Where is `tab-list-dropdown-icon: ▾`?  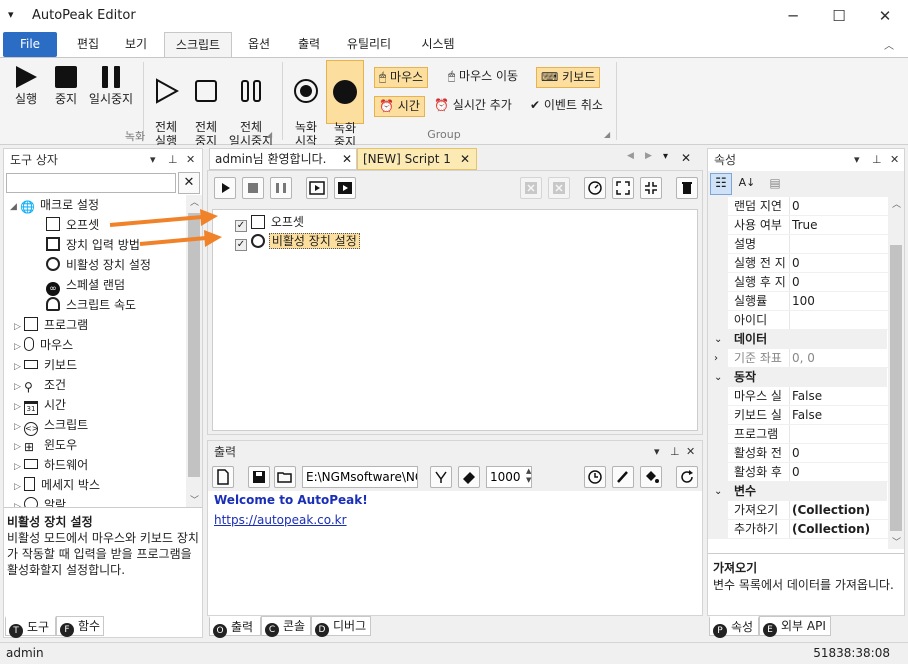 tab-list-dropdown-icon: ▾ is located at coordinates (665, 156).